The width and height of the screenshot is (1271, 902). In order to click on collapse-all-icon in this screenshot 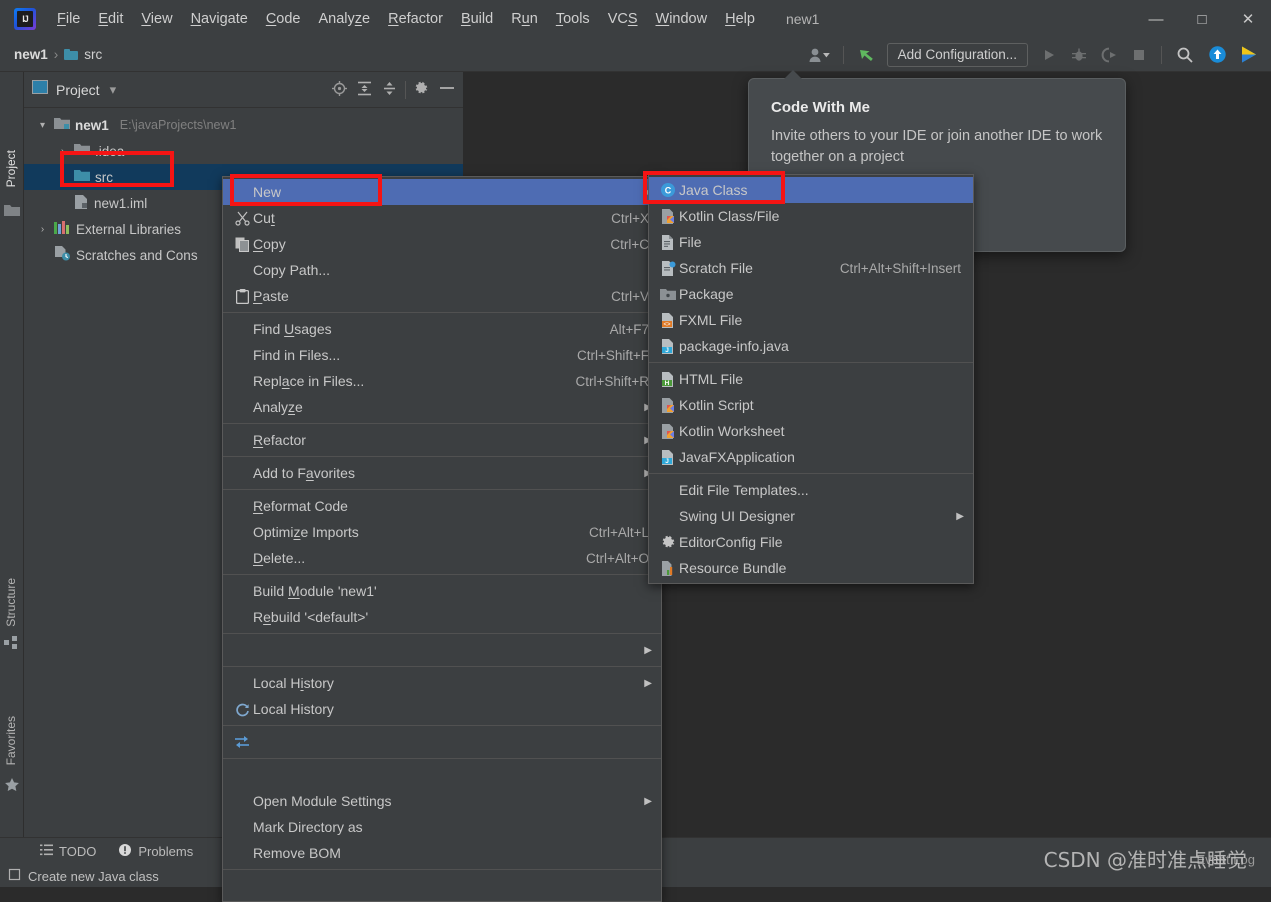, I will do `click(389, 90)`.